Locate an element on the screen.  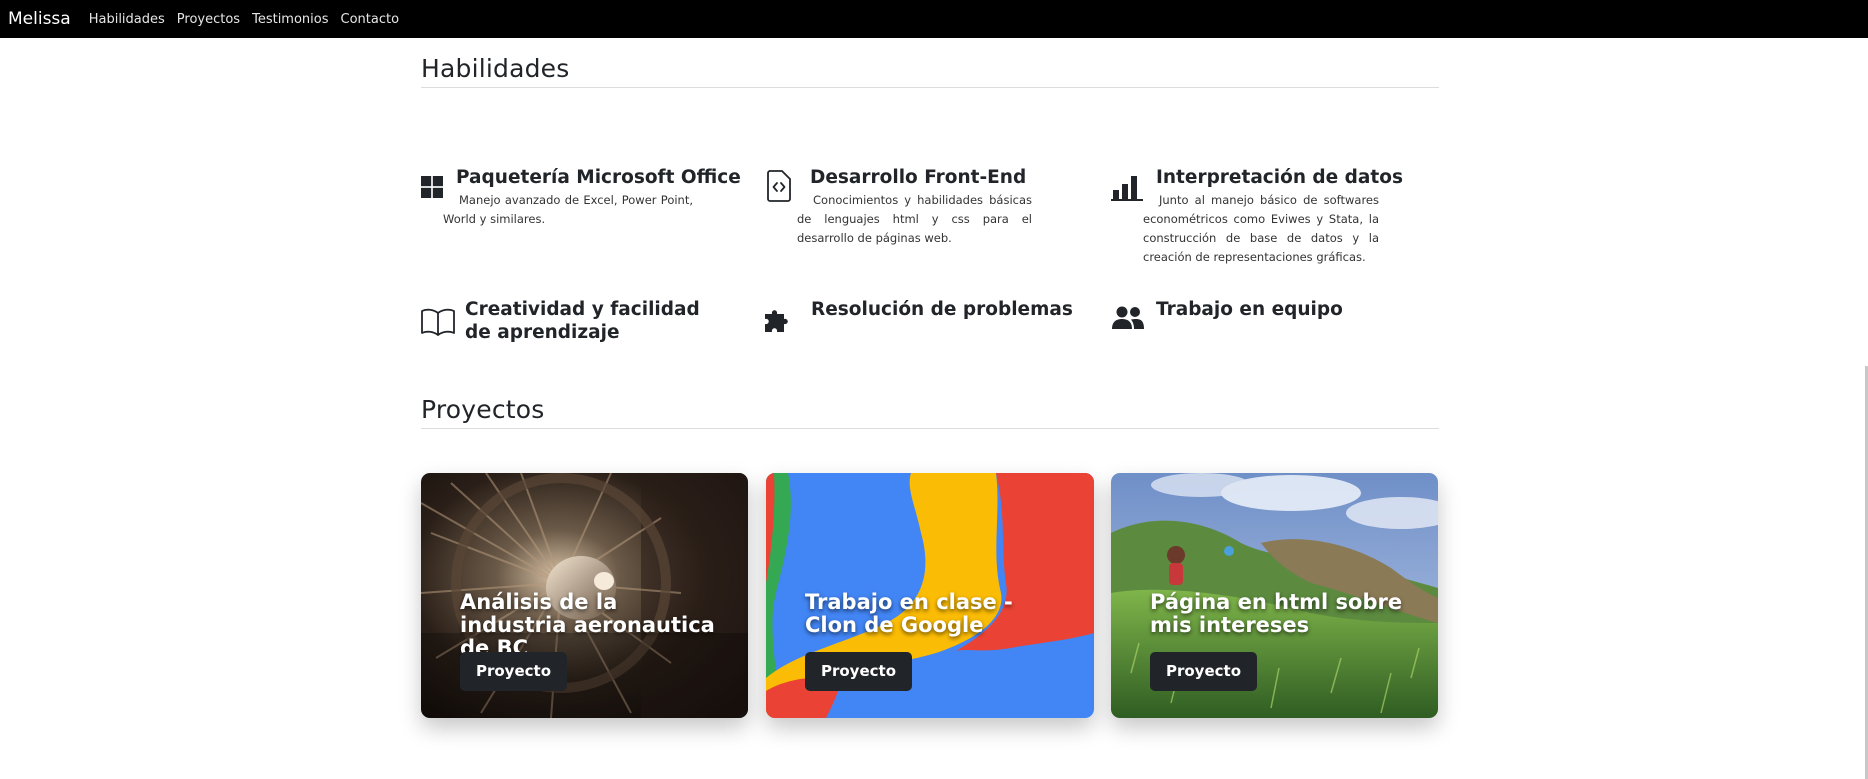
skill-title: Interpretación de datos is located at coordinates (1279, 177).